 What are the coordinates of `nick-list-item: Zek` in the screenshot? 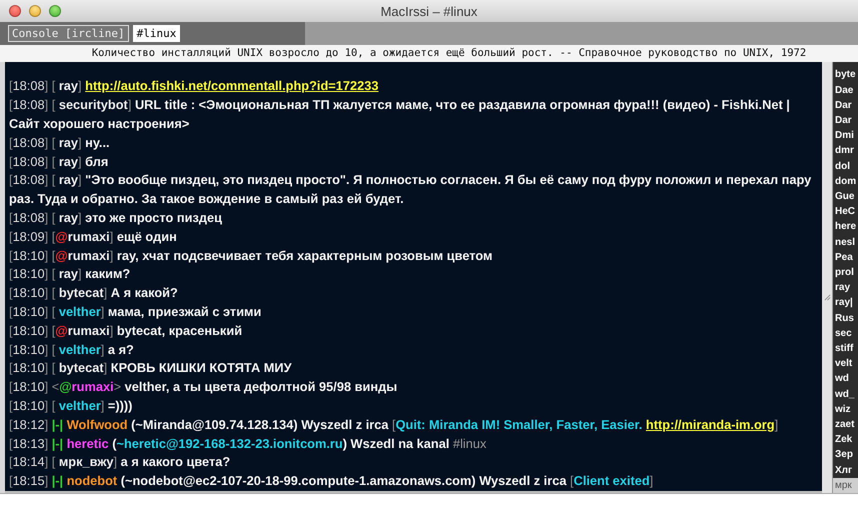 It's located at (845, 440).